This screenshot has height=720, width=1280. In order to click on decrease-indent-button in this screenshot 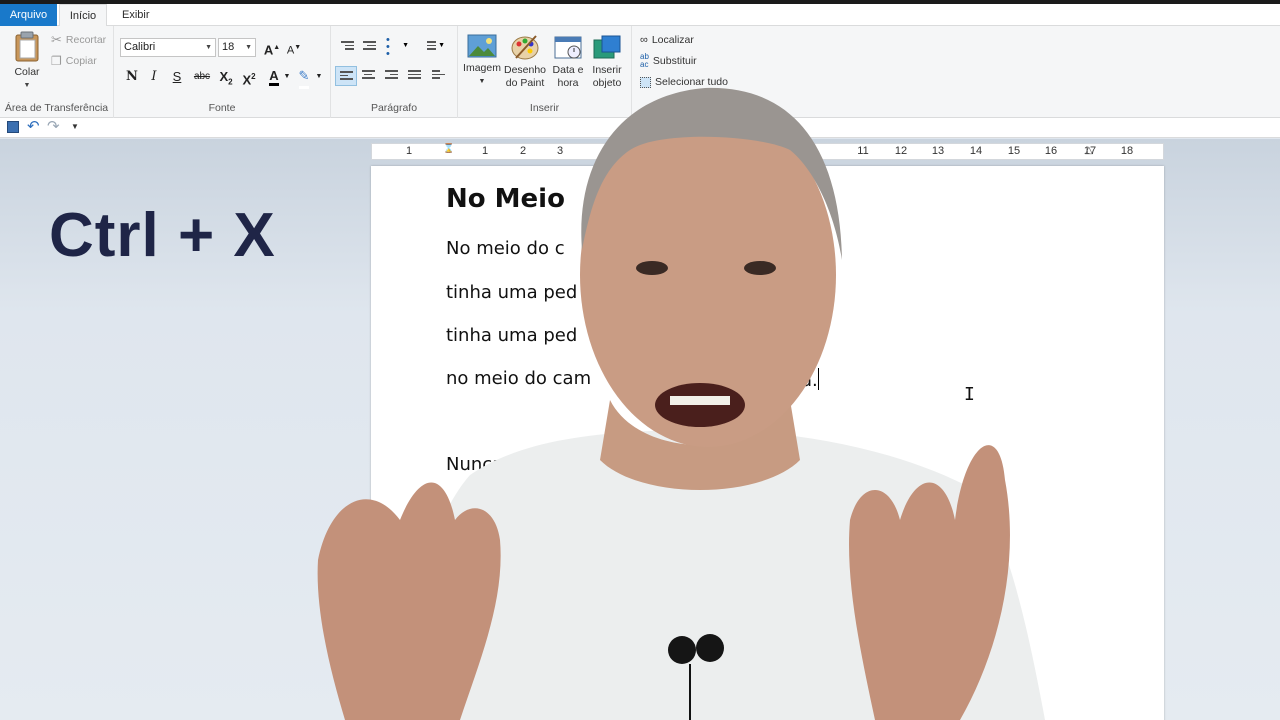, I will do `click(348, 47)`.